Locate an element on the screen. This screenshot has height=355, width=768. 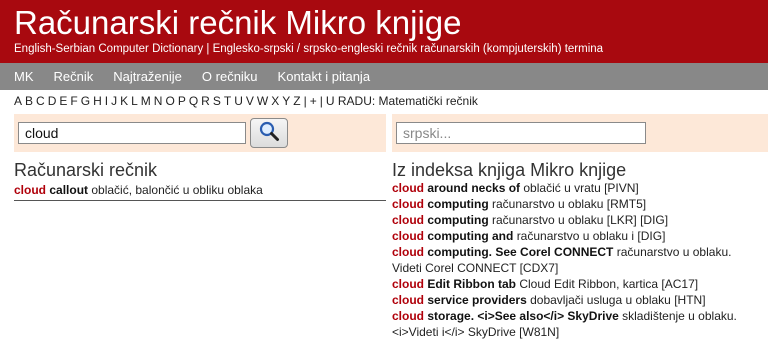
entry-translation: Cloud Edit Ribbon, kartica [AC17] is located at coordinates (609, 284).